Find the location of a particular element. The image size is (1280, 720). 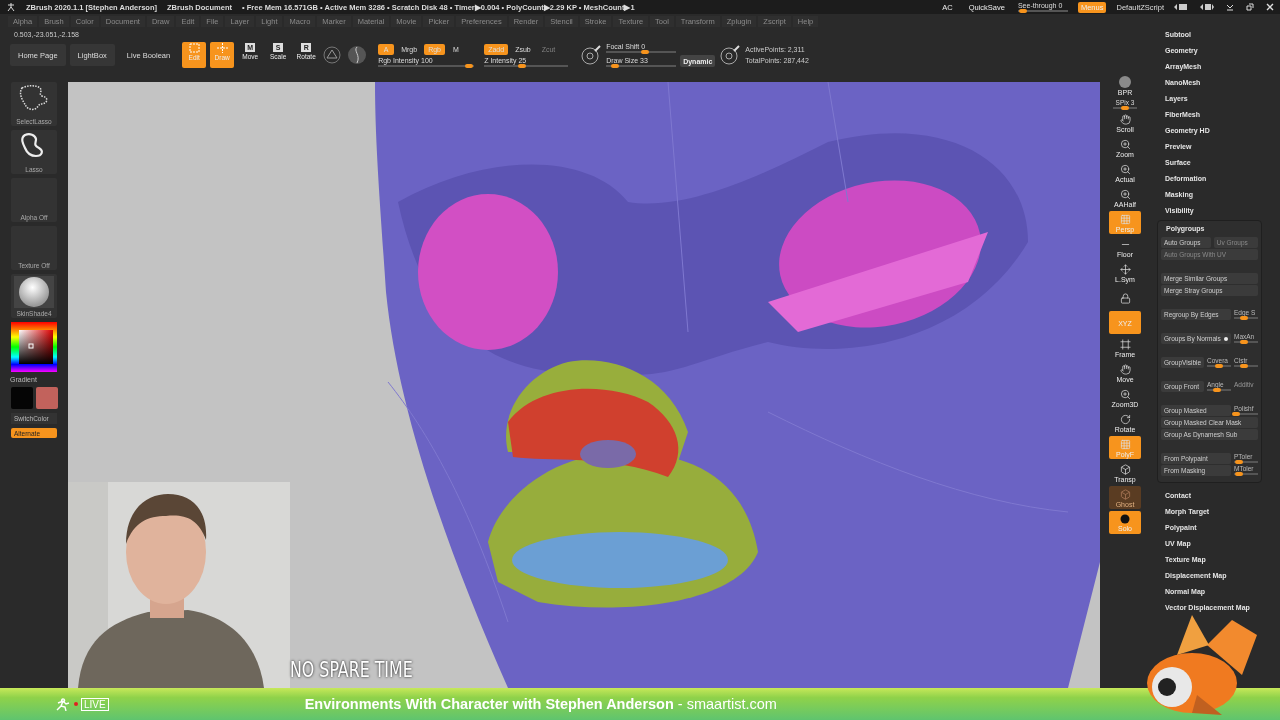

frame-icon is located at coordinates (1125, 344).